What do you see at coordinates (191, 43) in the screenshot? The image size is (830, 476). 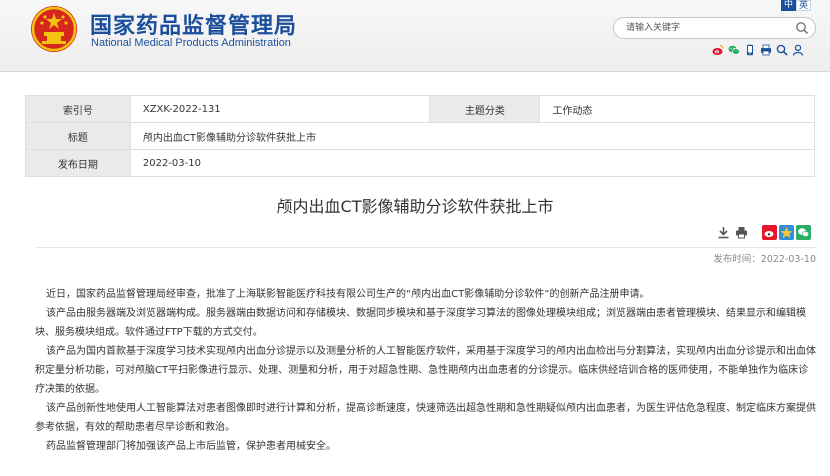 I see `site-name-en: National Medical Products Administration` at bounding box center [191, 43].